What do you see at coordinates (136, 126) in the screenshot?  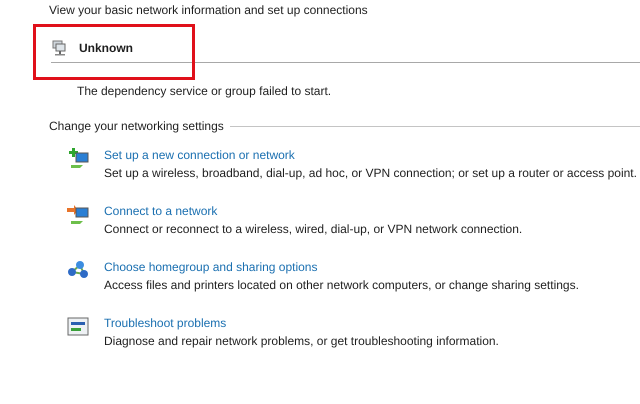 I see `section-heading: Change your networking settings` at bounding box center [136, 126].